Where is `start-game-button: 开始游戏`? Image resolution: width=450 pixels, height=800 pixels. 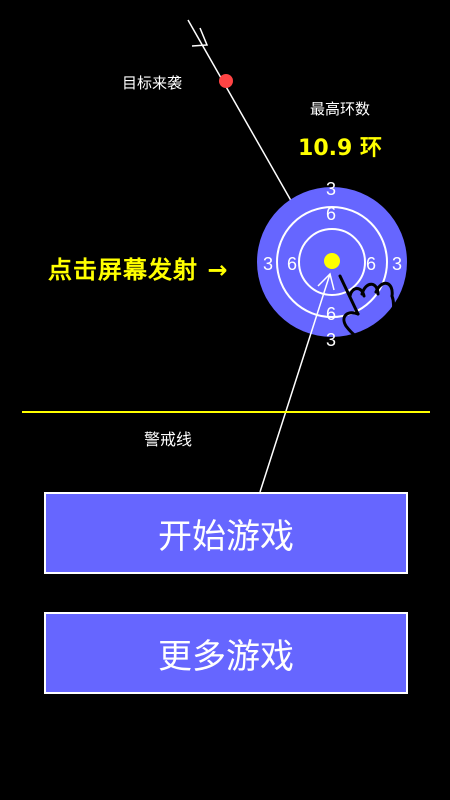 start-game-button: 开始游戏 is located at coordinates (226, 533).